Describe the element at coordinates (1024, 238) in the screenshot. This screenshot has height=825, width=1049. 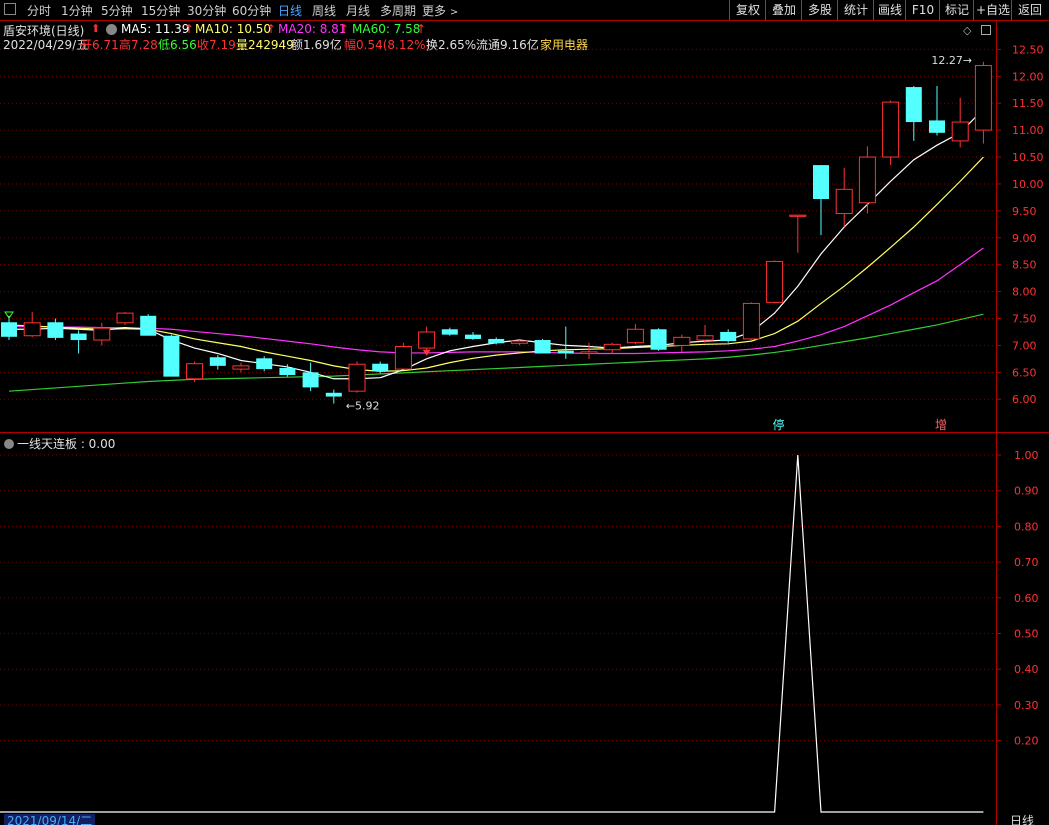
I see `price-tick-label: 9.00` at that location.